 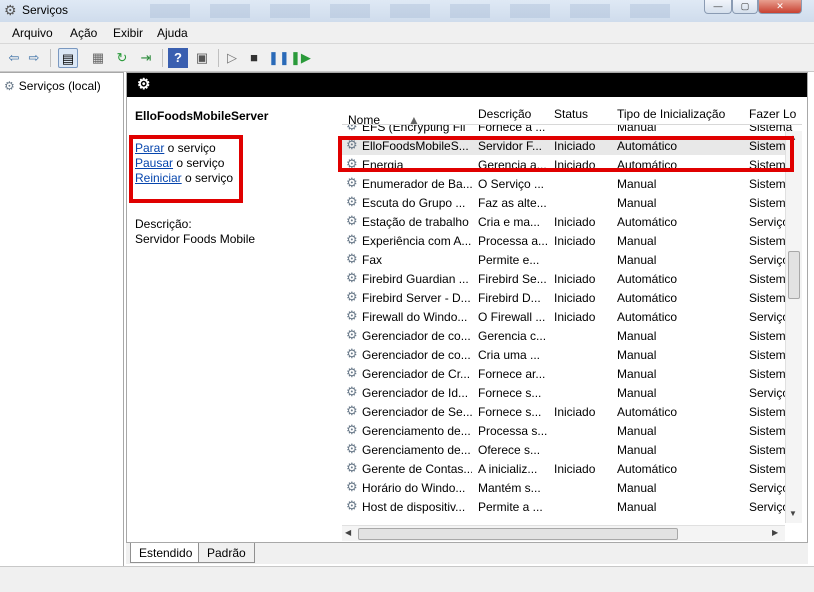 I want to click on back-arrow-icon: ⇦, so click(x=14, y=58).